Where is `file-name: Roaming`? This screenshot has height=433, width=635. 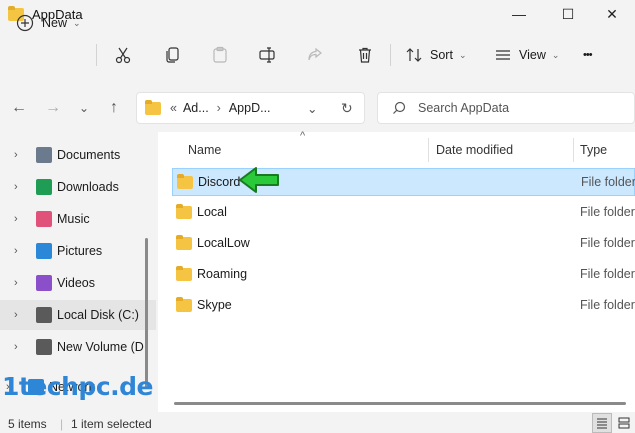
file-name: Roaming is located at coordinates (222, 274).